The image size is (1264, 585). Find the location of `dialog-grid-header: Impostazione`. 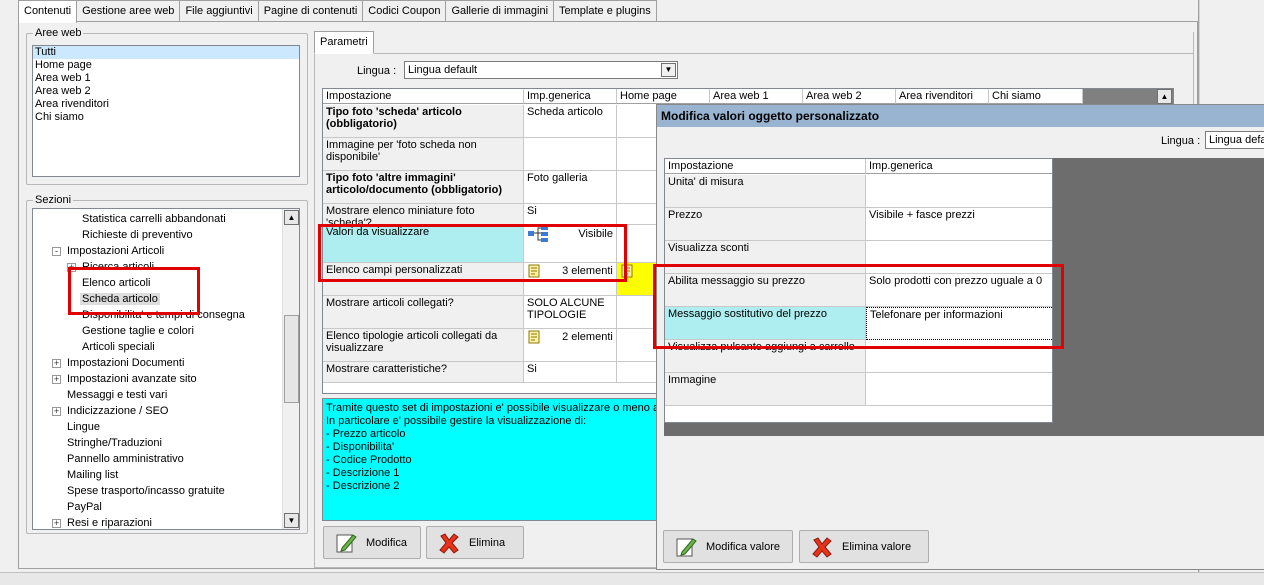

dialog-grid-header: Impostazione is located at coordinates (765, 166).